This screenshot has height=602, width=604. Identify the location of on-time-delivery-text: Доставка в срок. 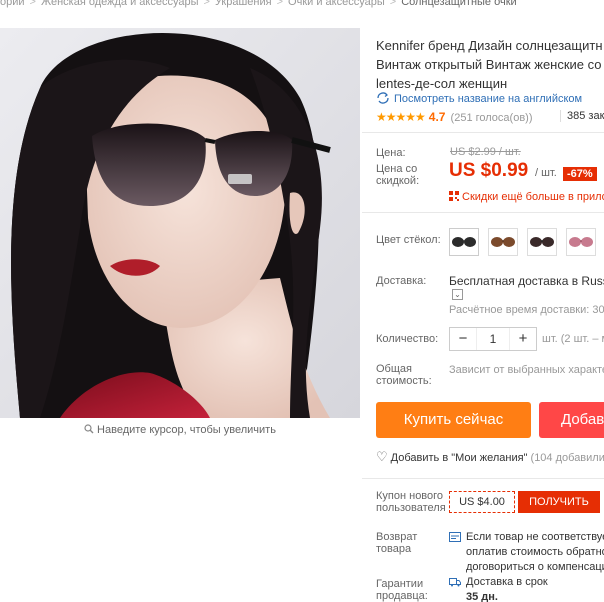
(507, 582).